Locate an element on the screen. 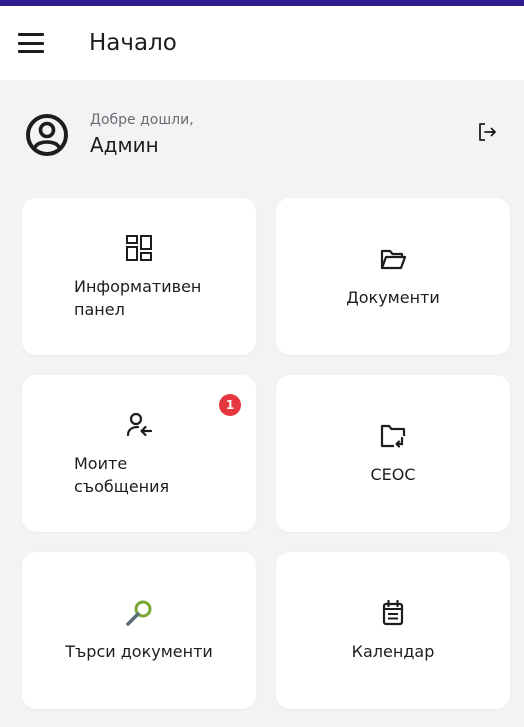  page-title: Начало is located at coordinates (133, 43).